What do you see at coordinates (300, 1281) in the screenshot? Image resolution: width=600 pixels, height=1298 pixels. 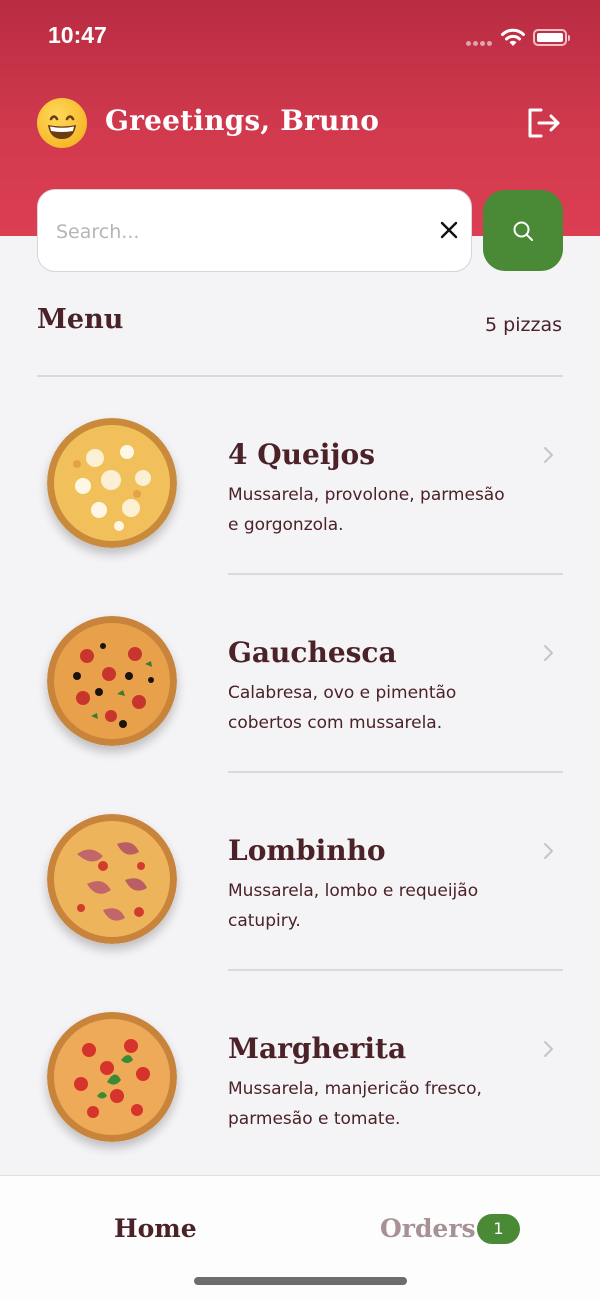 I see `home-indicator` at bounding box center [300, 1281].